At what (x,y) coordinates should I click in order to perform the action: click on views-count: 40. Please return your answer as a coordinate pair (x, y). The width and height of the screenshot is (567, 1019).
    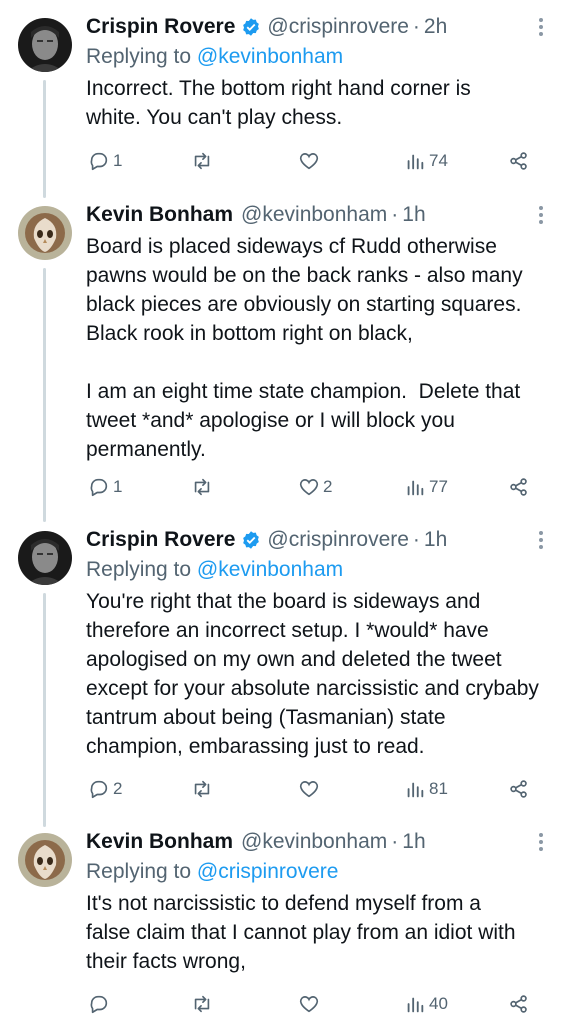
    Looking at the image, I should click on (438, 1003).